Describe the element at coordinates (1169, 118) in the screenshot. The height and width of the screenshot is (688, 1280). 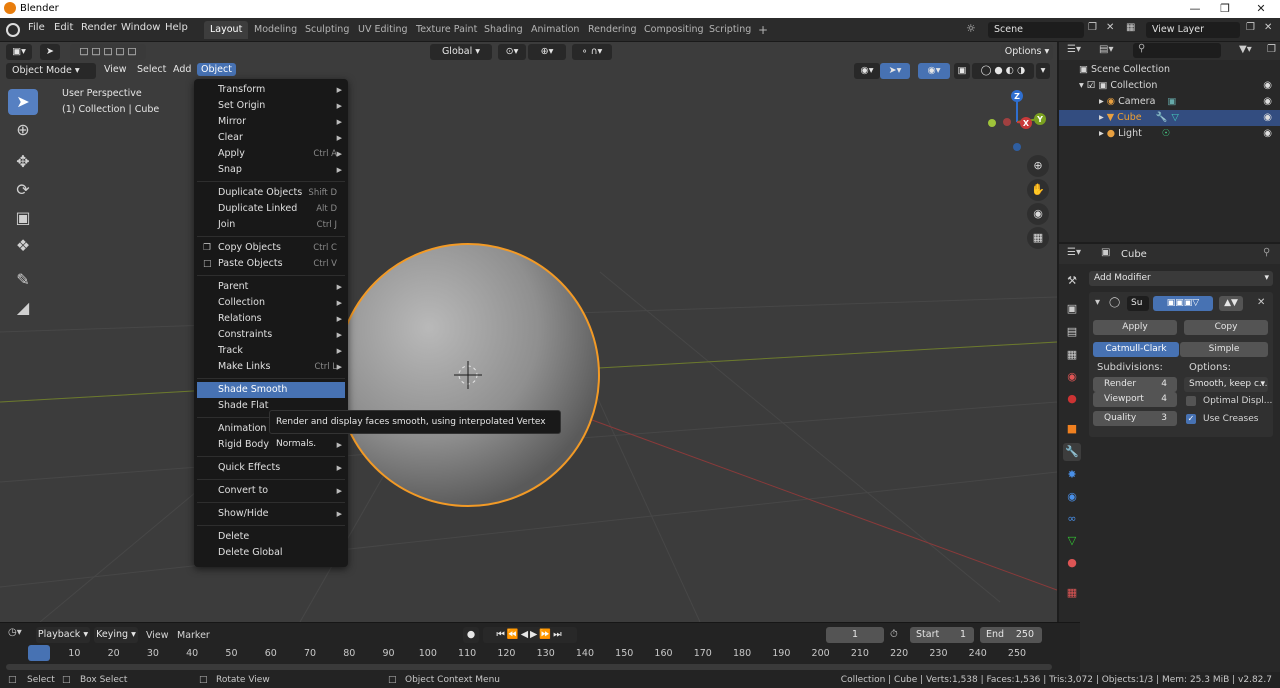
I see `outliner-row-cube: ▸ ▼ Cube 🔧 ▽ ◉` at that location.